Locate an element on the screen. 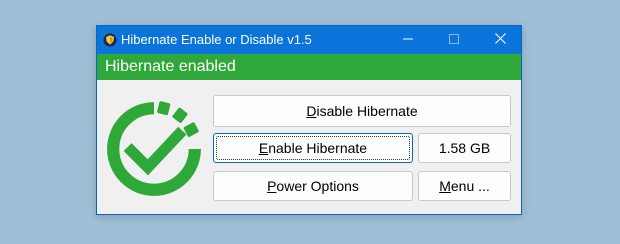  shield-app-icon is located at coordinates (110, 40).